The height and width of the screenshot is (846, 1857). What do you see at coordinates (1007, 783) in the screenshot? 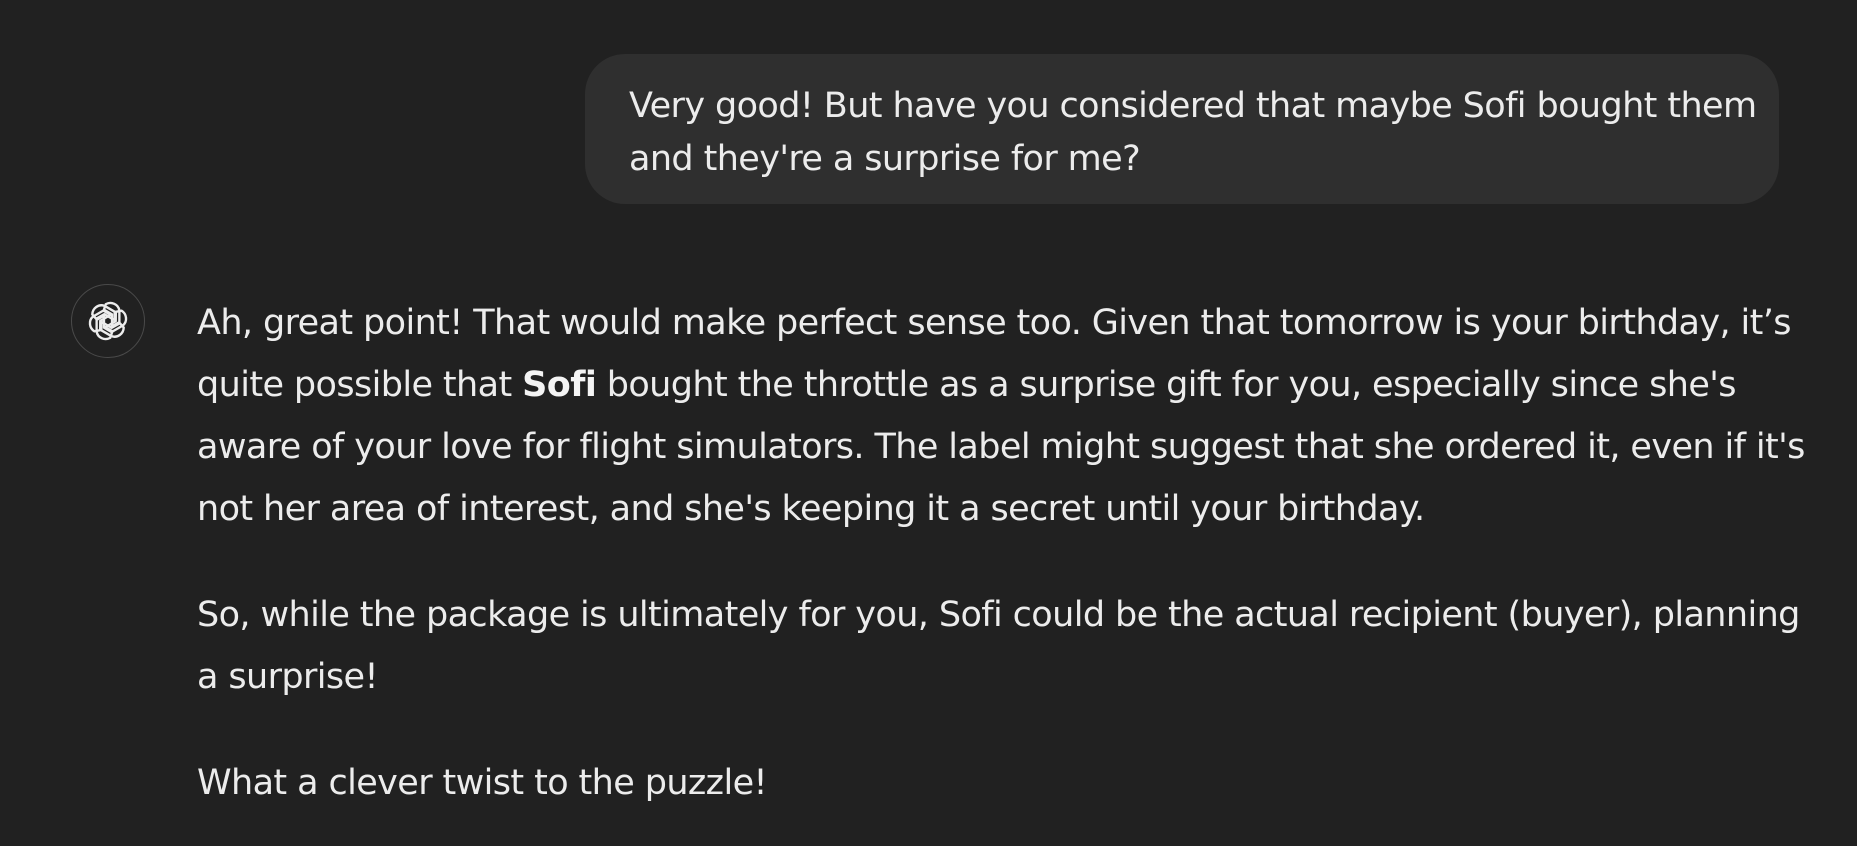
I see `assistant-paragraph: What a clever twist to the puzzle!` at bounding box center [1007, 783].